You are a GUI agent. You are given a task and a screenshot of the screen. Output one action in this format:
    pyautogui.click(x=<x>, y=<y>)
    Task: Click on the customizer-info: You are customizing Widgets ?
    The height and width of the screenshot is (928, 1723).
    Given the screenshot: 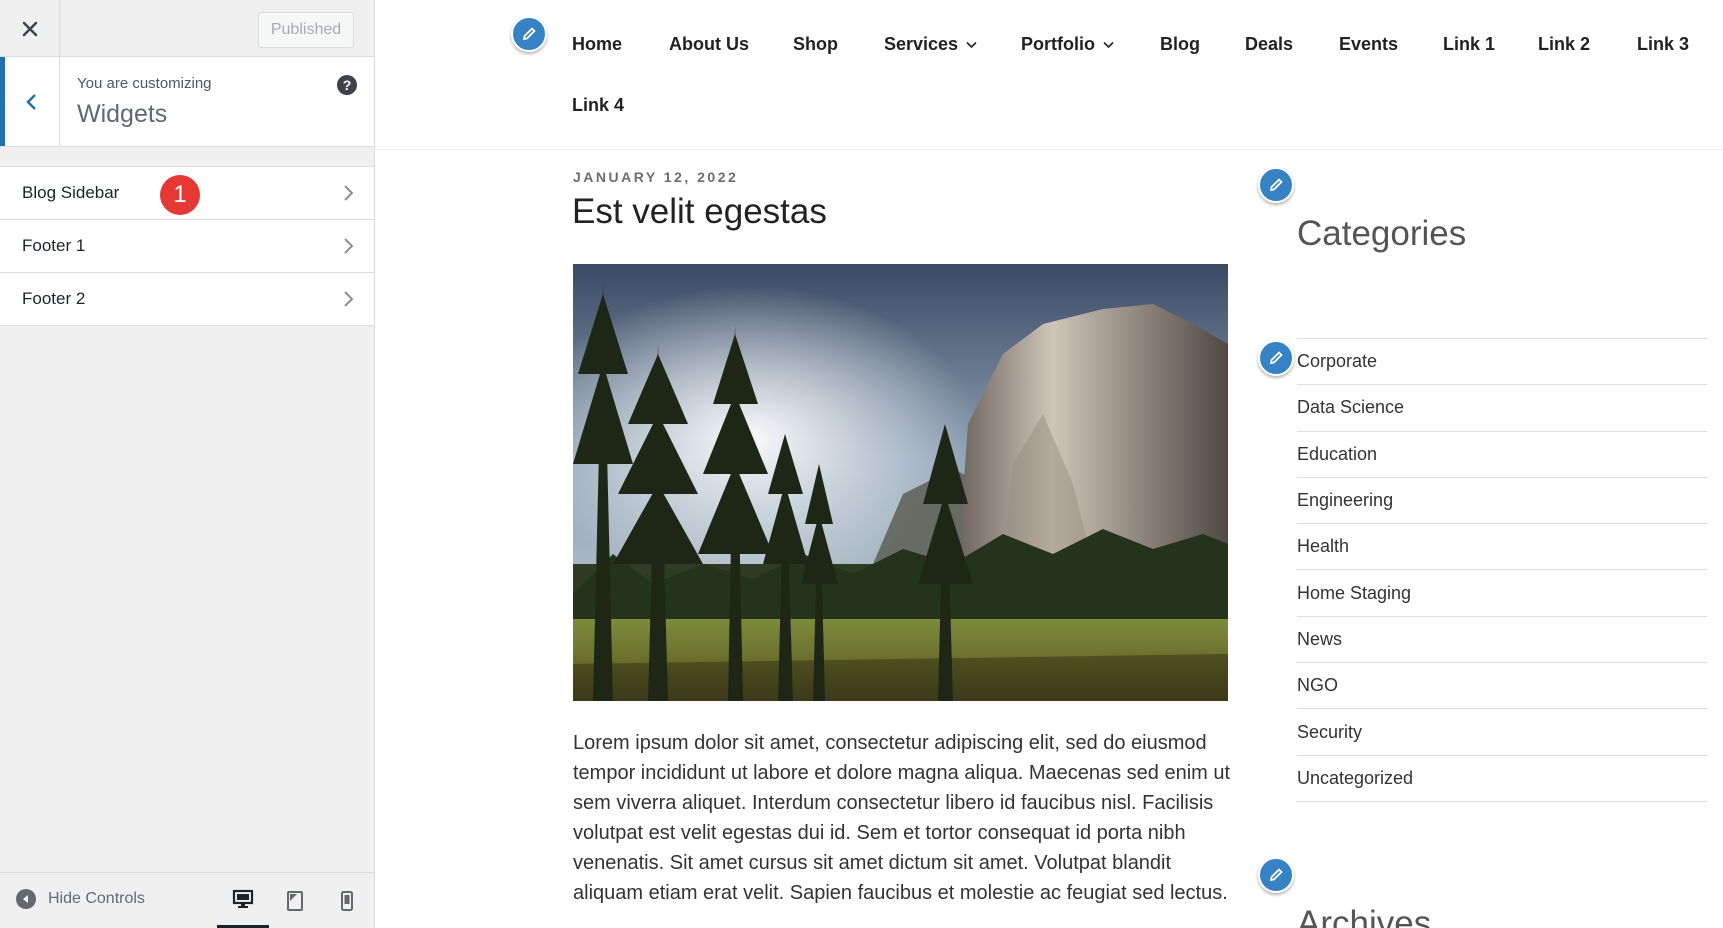 What is the action you would take?
    pyautogui.click(x=187, y=102)
    